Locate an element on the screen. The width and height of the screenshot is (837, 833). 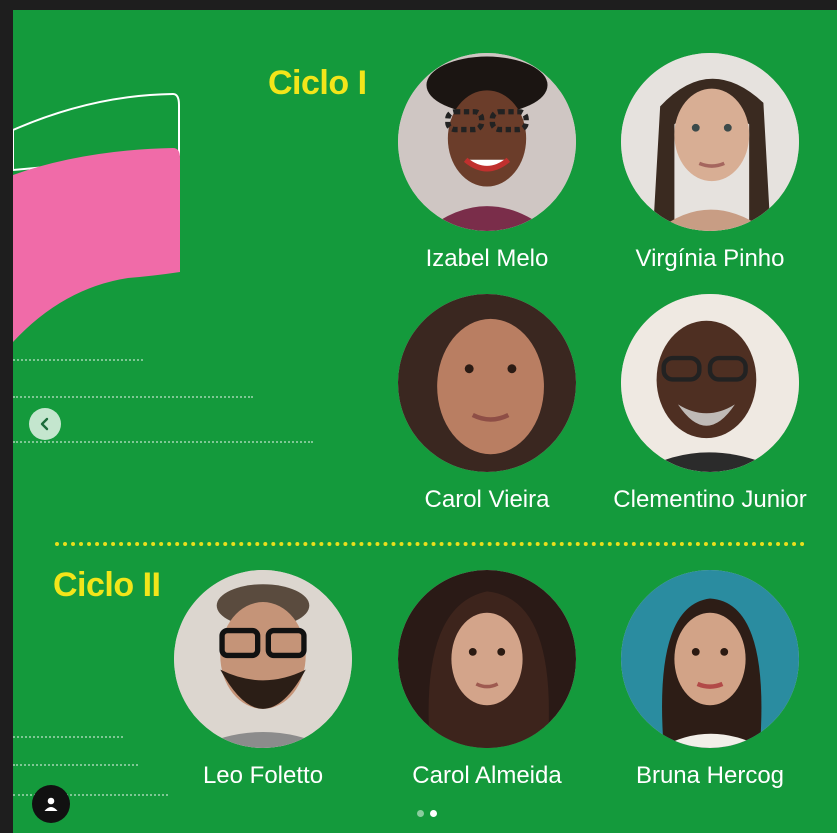
section-title-ciclo-2: Ciclo II is located at coordinates (107, 585).